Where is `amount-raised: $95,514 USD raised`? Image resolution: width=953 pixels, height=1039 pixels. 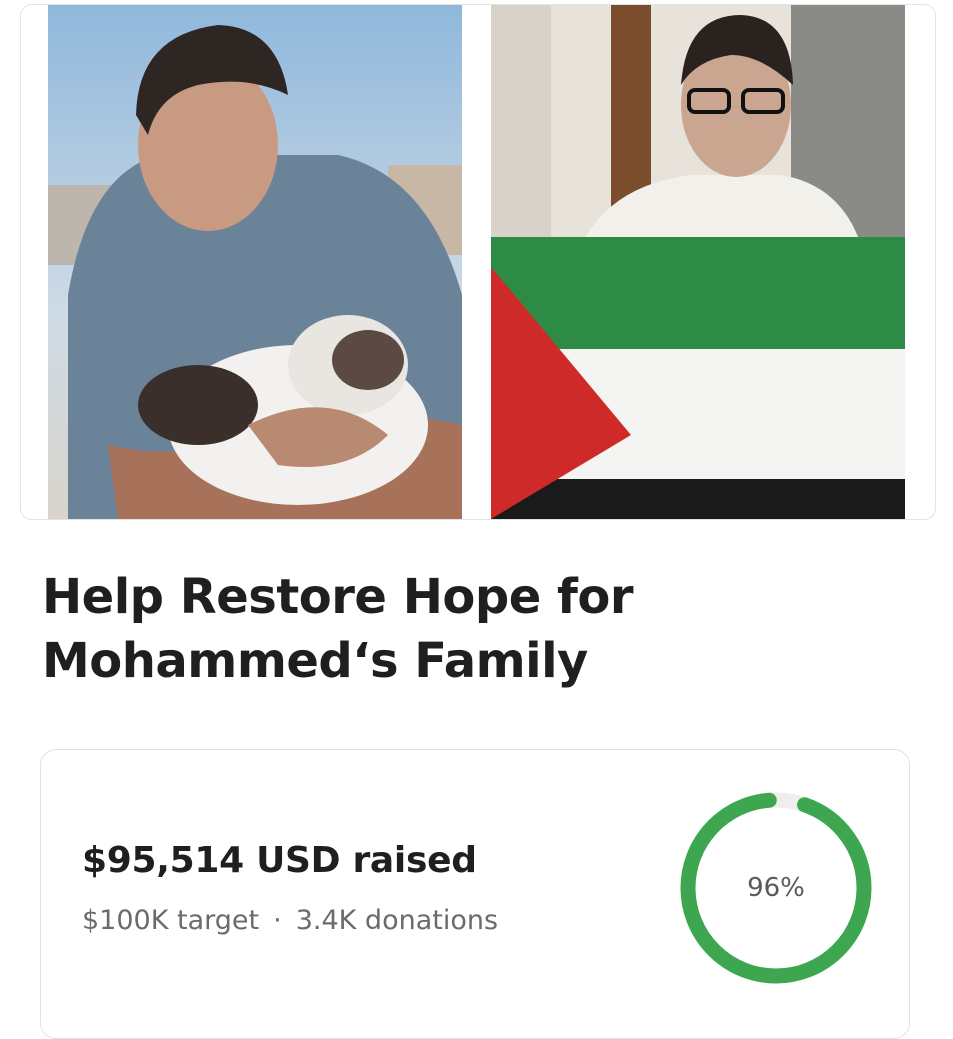
amount-raised: $95,514 USD raised is located at coordinates (279, 860).